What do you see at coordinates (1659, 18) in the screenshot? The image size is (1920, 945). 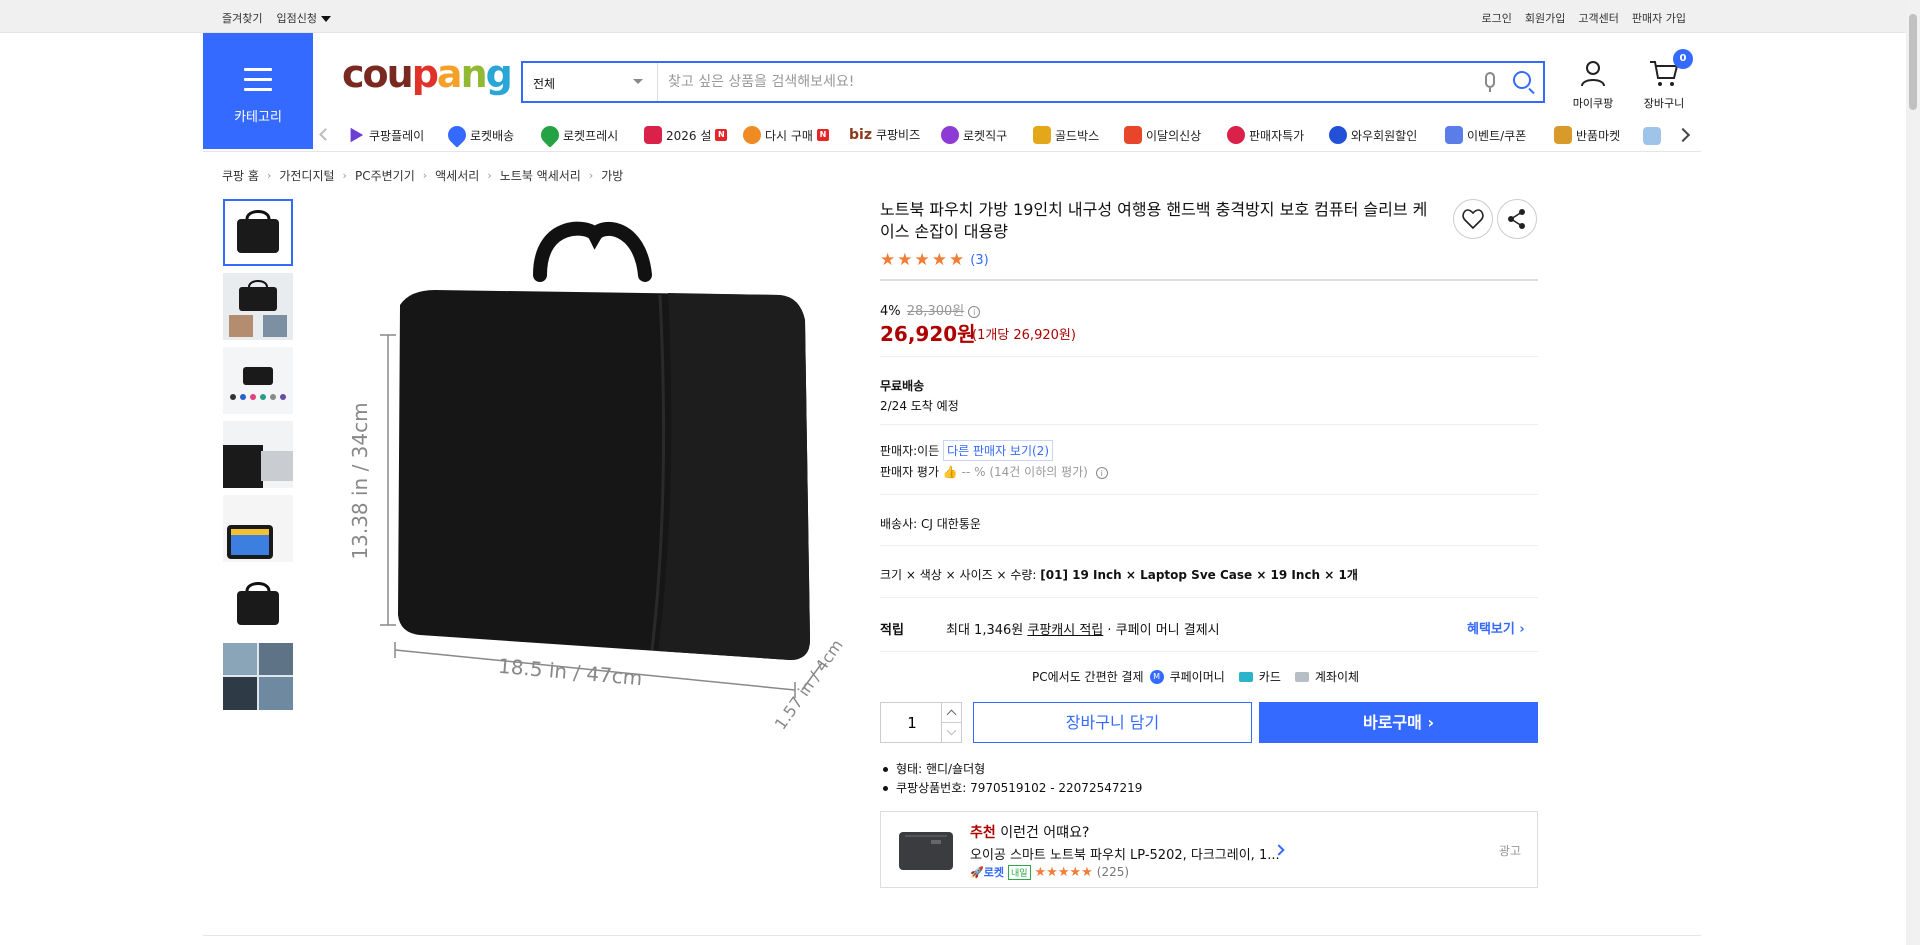 I see `seller-signup-link: 판매자 가입` at bounding box center [1659, 18].